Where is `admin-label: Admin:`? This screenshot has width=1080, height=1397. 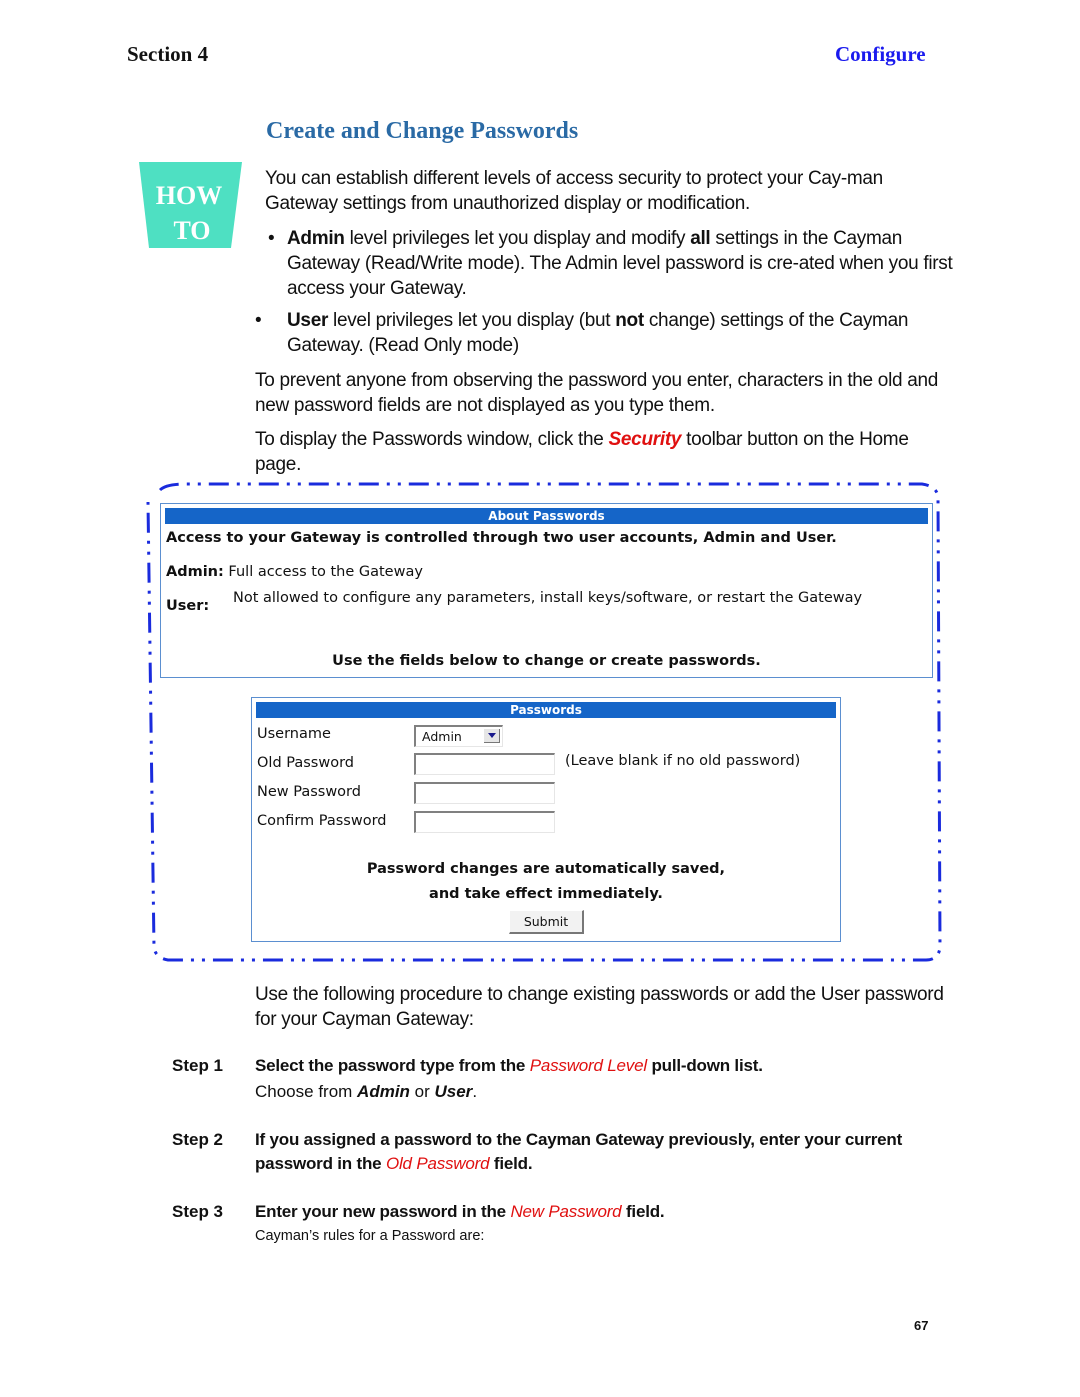
admin-label: Admin: is located at coordinates (195, 572).